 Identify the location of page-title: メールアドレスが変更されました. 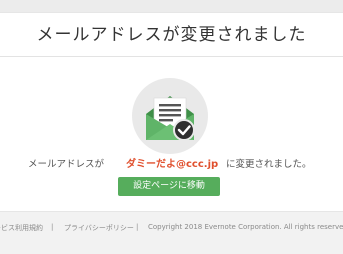
(171, 35).